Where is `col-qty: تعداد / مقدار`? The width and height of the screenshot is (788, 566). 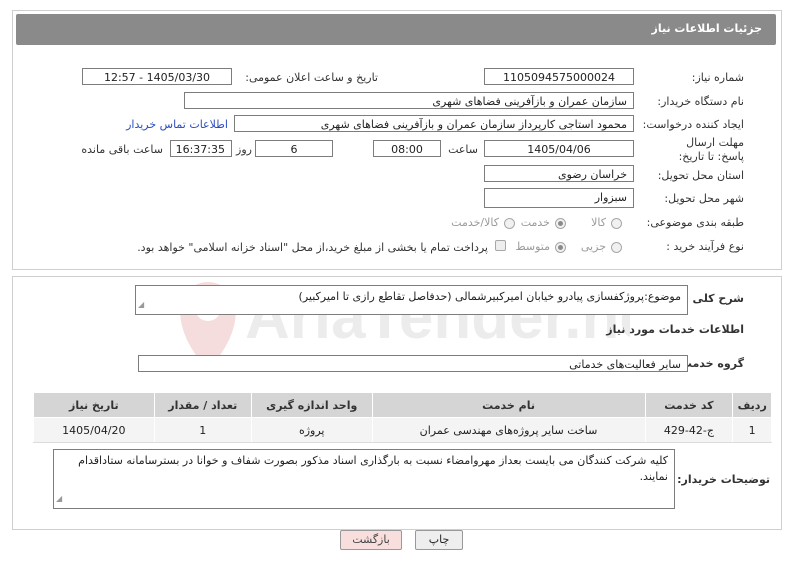 col-qty: تعداد / مقدار is located at coordinates (202, 405).